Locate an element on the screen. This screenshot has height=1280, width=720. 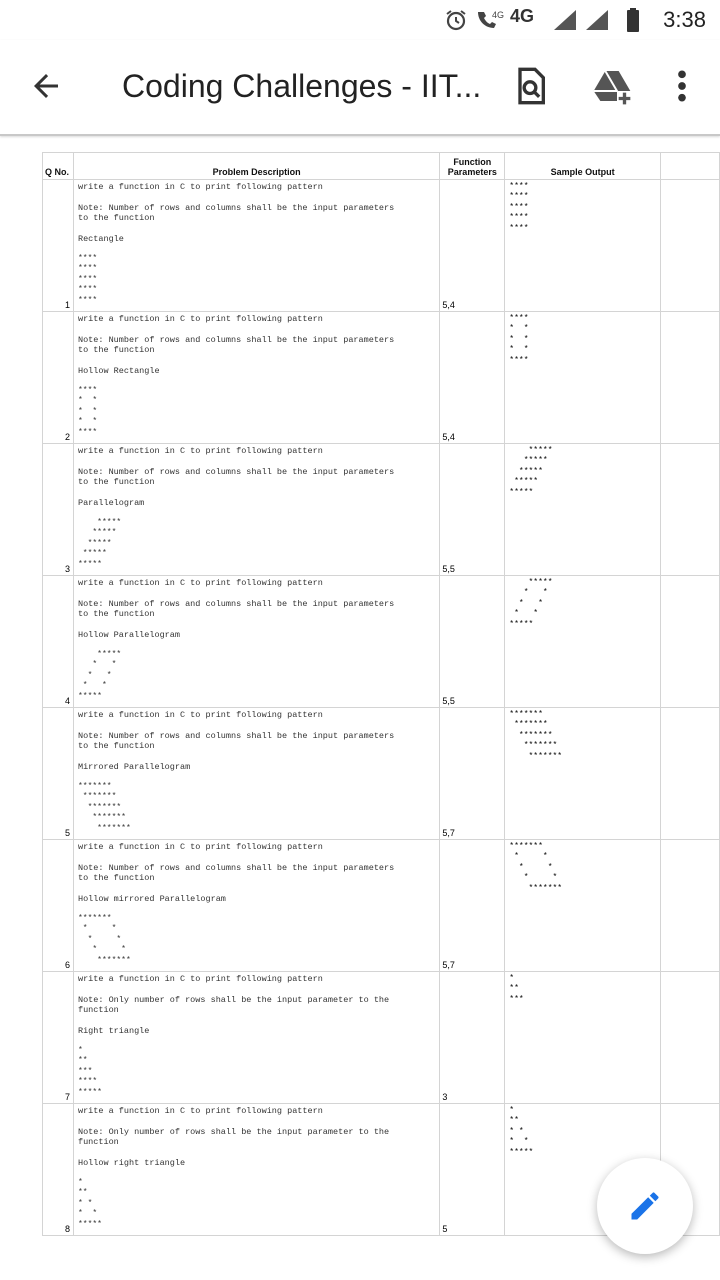
description-line: Mirrored Parallelogram is located at coordinates (134, 766).